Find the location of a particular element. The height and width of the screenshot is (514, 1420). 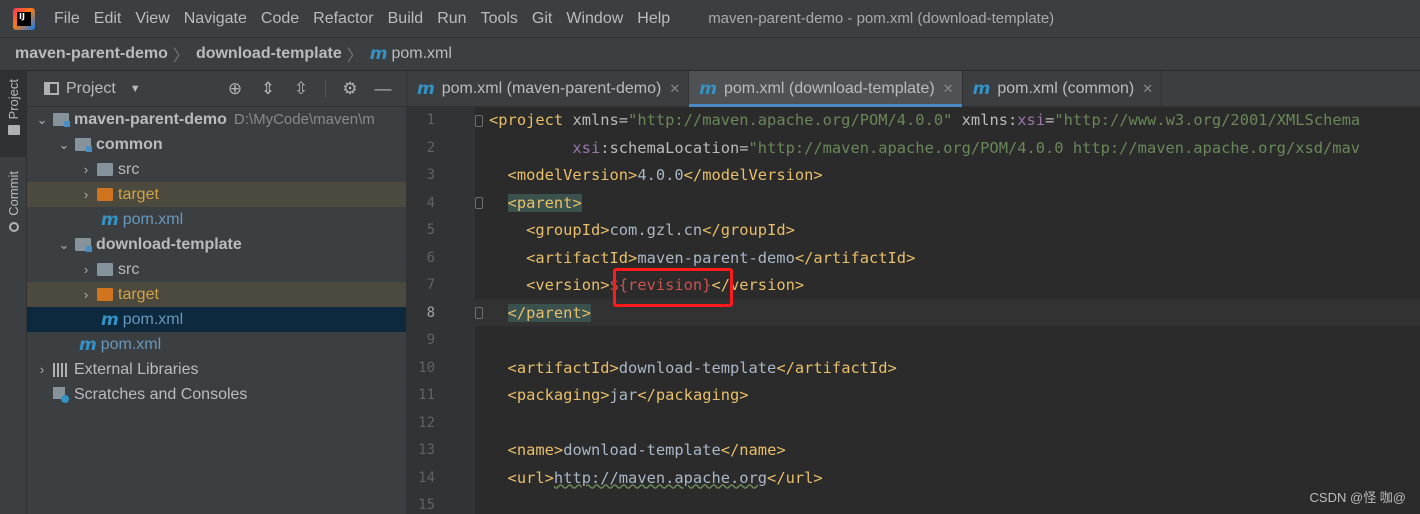

gear-icon: ⚙ is located at coordinates (350, 89).